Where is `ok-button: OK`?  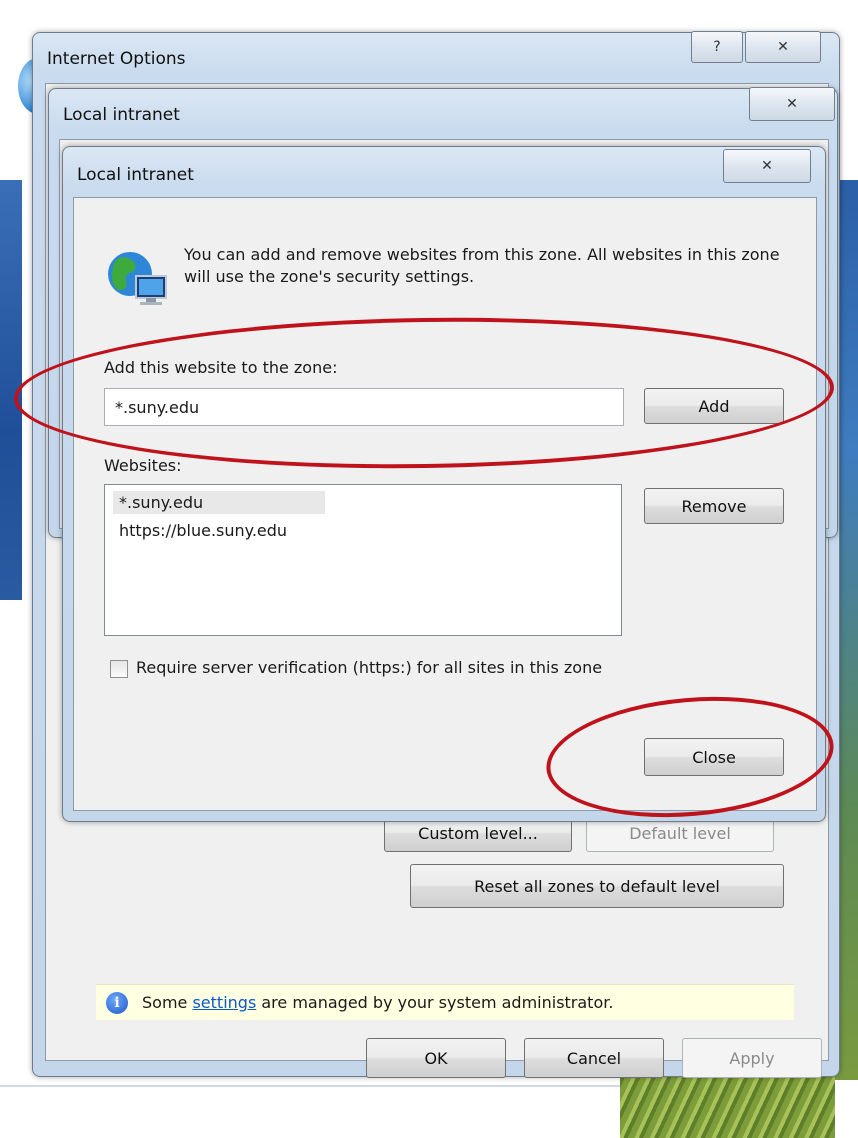 ok-button: OK is located at coordinates (436, 1058).